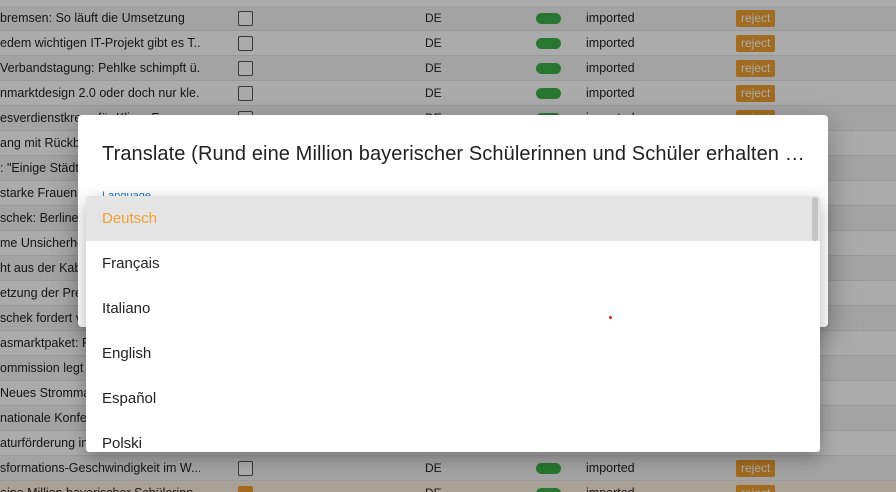 The image size is (896, 492). Describe the element at coordinates (610, 317) in the screenshot. I see `mouse-cursor-dot` at that location.